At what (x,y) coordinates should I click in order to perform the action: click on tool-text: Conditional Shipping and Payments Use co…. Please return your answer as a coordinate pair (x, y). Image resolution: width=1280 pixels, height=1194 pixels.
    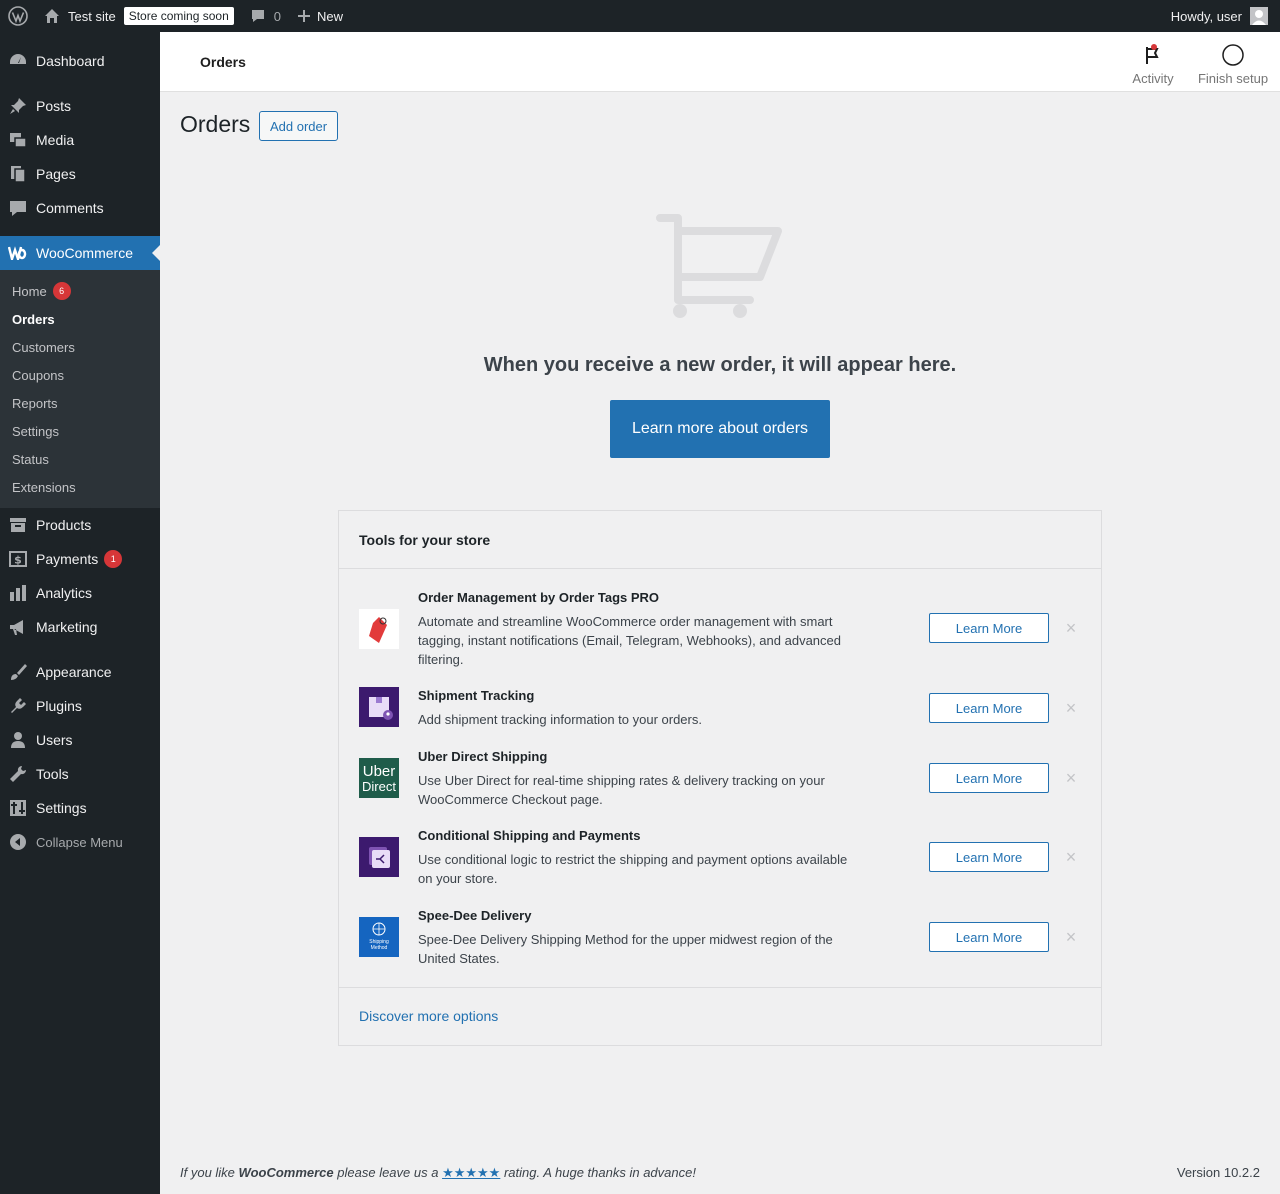
    Looking at the image, I should click on (638, 857).